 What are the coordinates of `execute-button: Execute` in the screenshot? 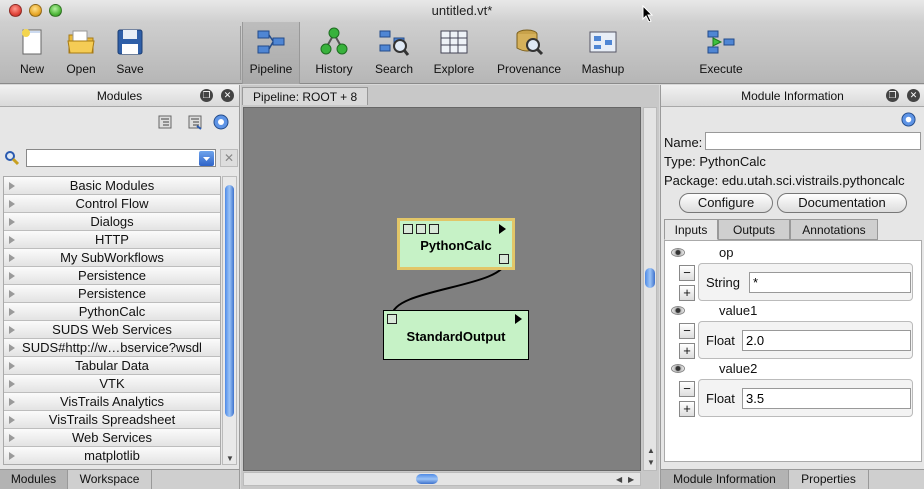 It's located at (721, 53).